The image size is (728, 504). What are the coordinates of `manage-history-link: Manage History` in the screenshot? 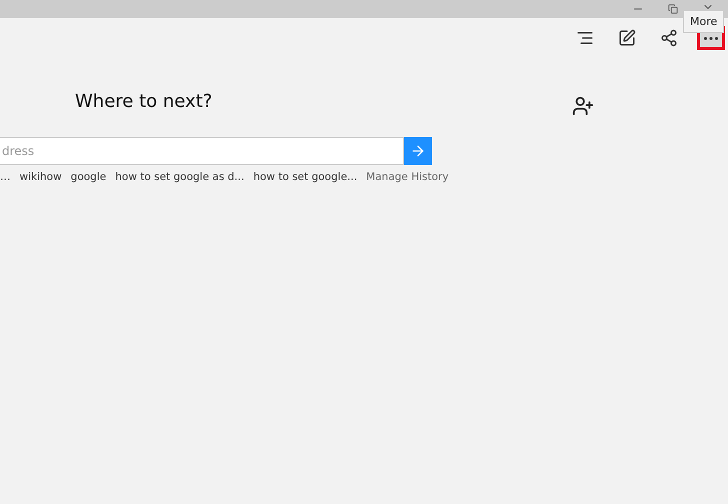 It's located at (407, 177).